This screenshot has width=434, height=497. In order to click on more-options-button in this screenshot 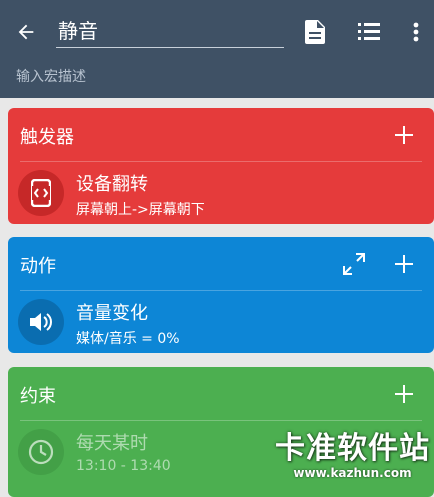, I will do `click(416, 32)`.